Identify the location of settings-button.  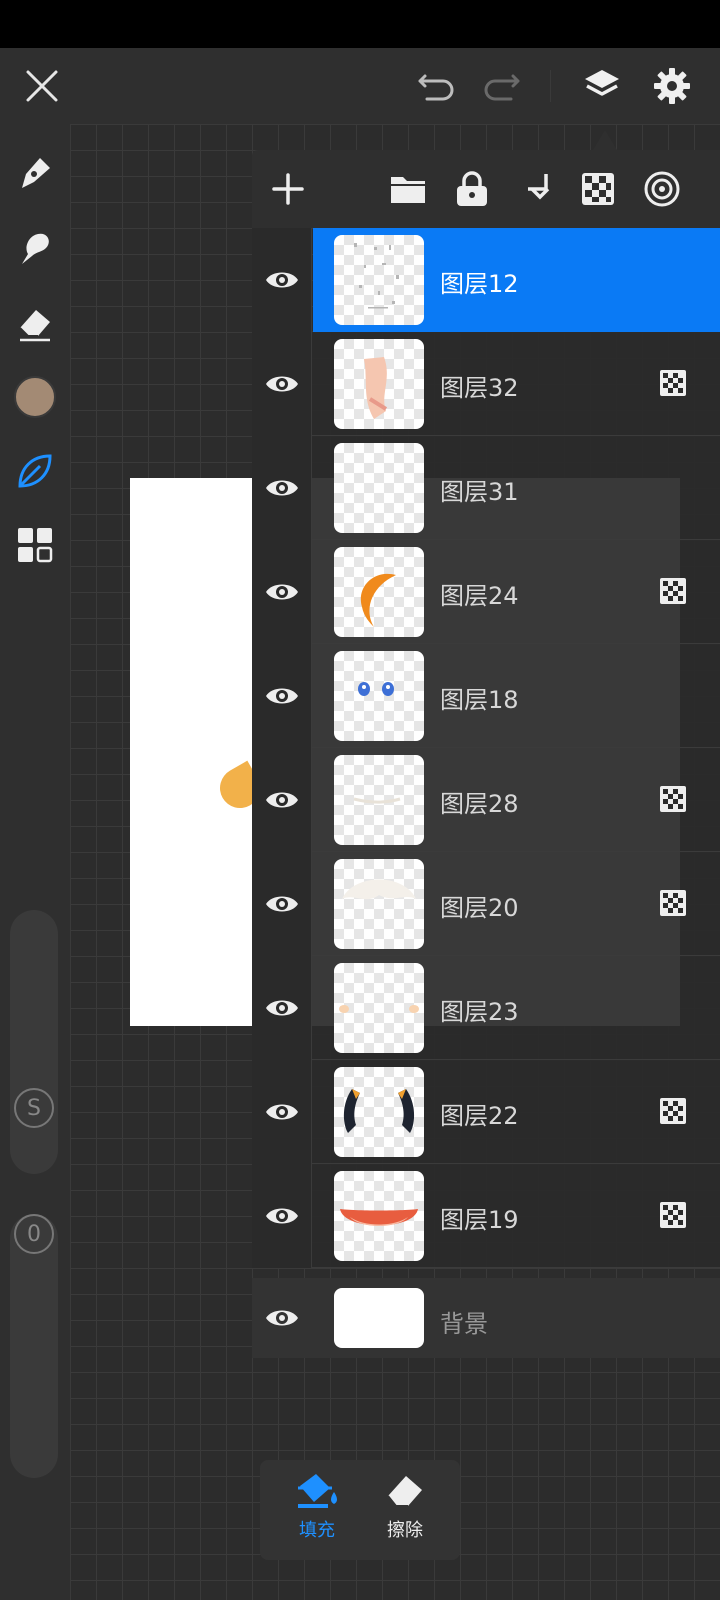
(672, 86).